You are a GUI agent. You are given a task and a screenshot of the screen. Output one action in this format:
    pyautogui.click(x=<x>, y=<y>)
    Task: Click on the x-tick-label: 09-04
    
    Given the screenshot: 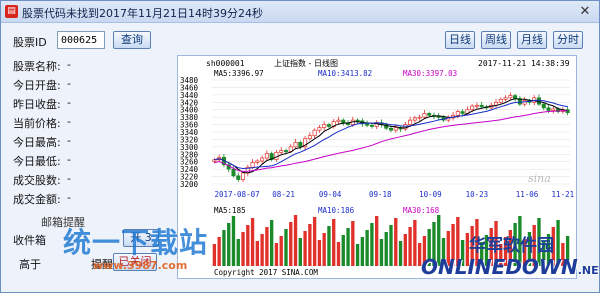 What is the action you would take?
    pyautogui.click(x=330, y=194)
    